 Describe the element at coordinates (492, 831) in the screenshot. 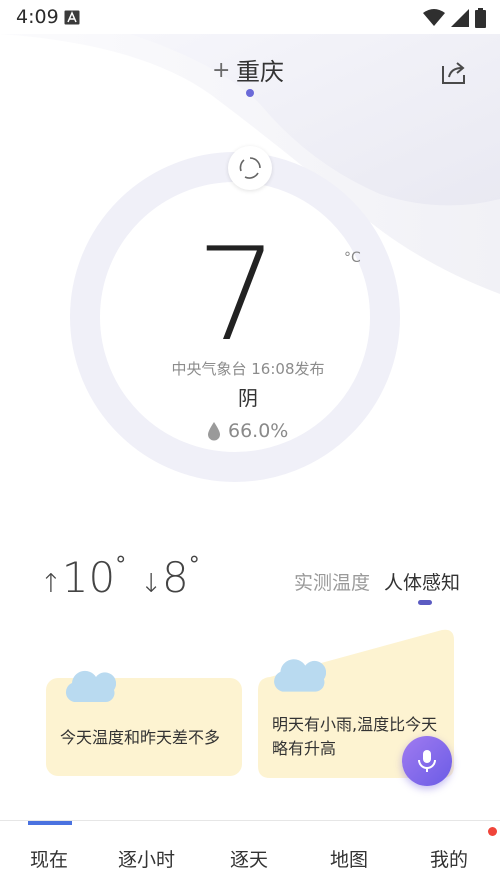

I see `notification-badge` at that location.